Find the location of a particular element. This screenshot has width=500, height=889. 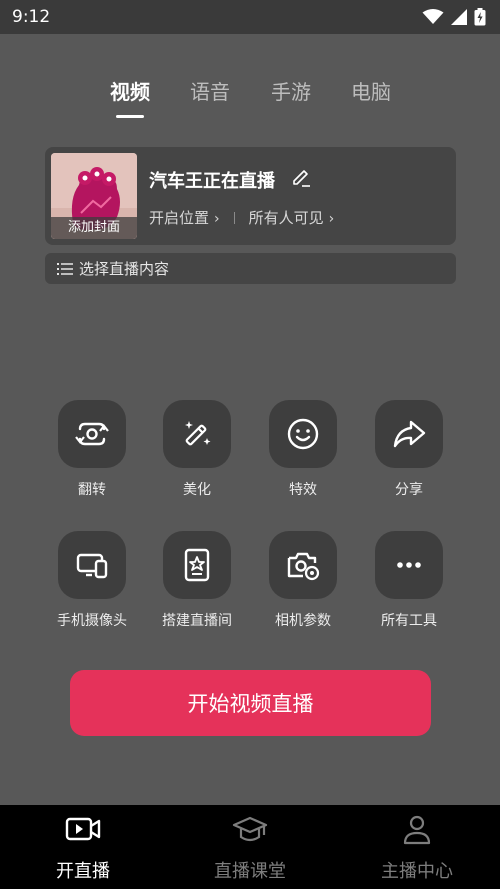

share-button is located at coordinates (409, 434).